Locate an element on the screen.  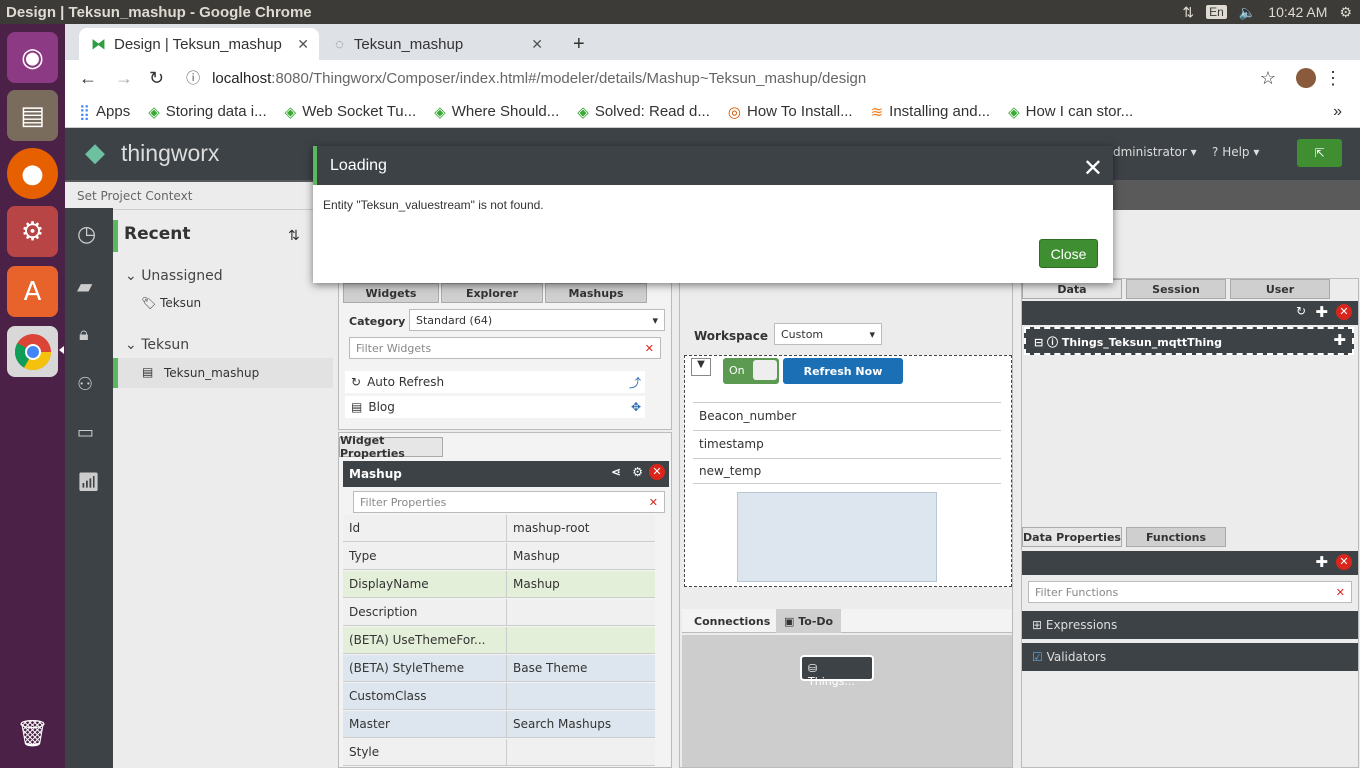
tab-widgets: Widgets is located at coordinates (391, 293).